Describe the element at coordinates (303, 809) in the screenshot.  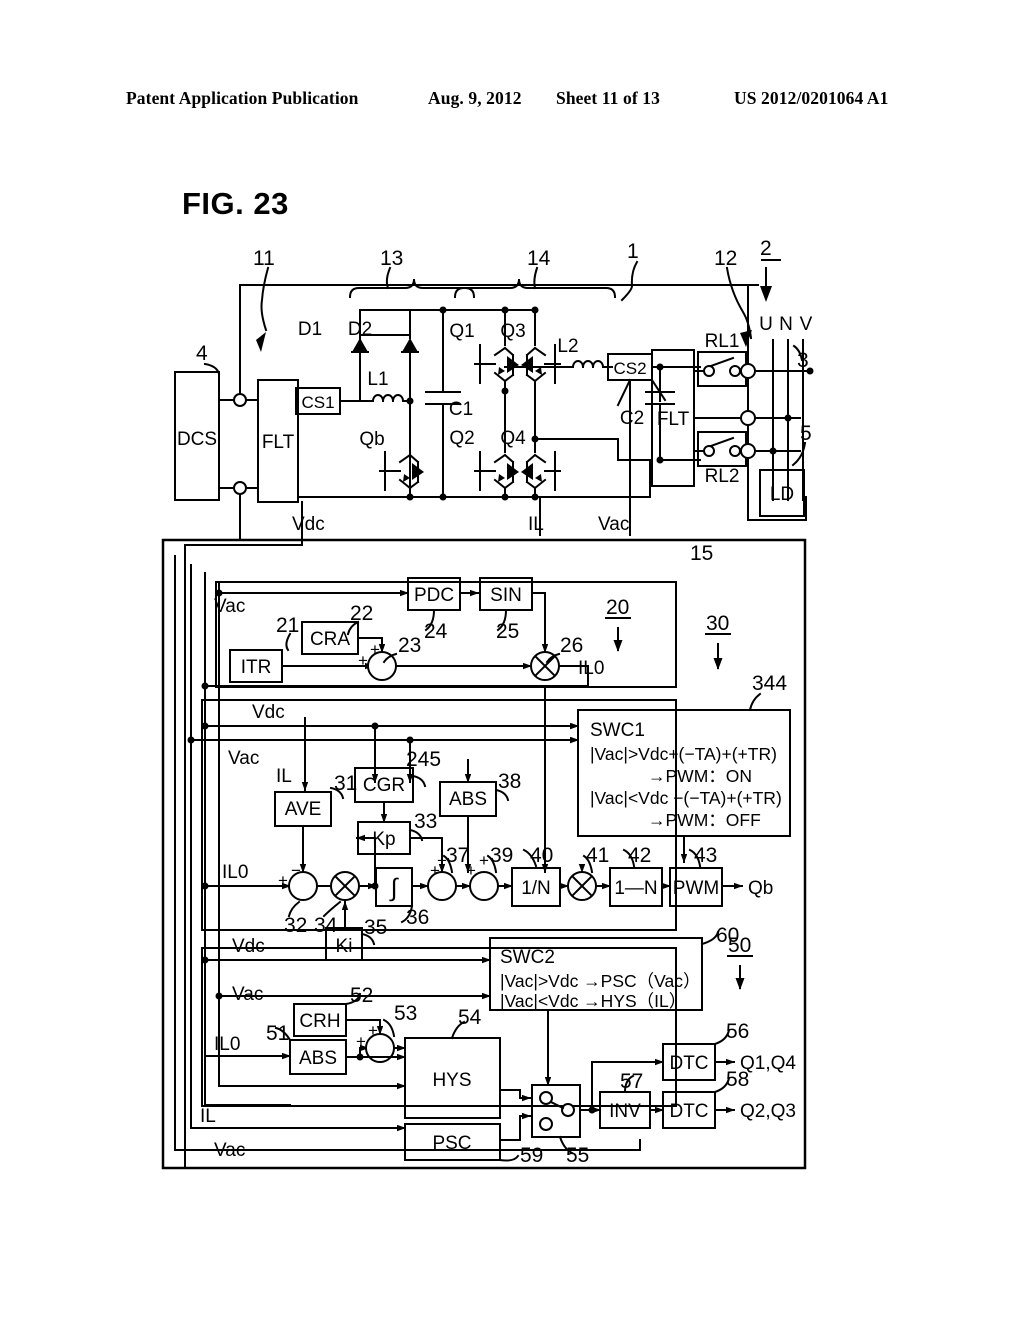
I see `label-ave: AVE` at that location.